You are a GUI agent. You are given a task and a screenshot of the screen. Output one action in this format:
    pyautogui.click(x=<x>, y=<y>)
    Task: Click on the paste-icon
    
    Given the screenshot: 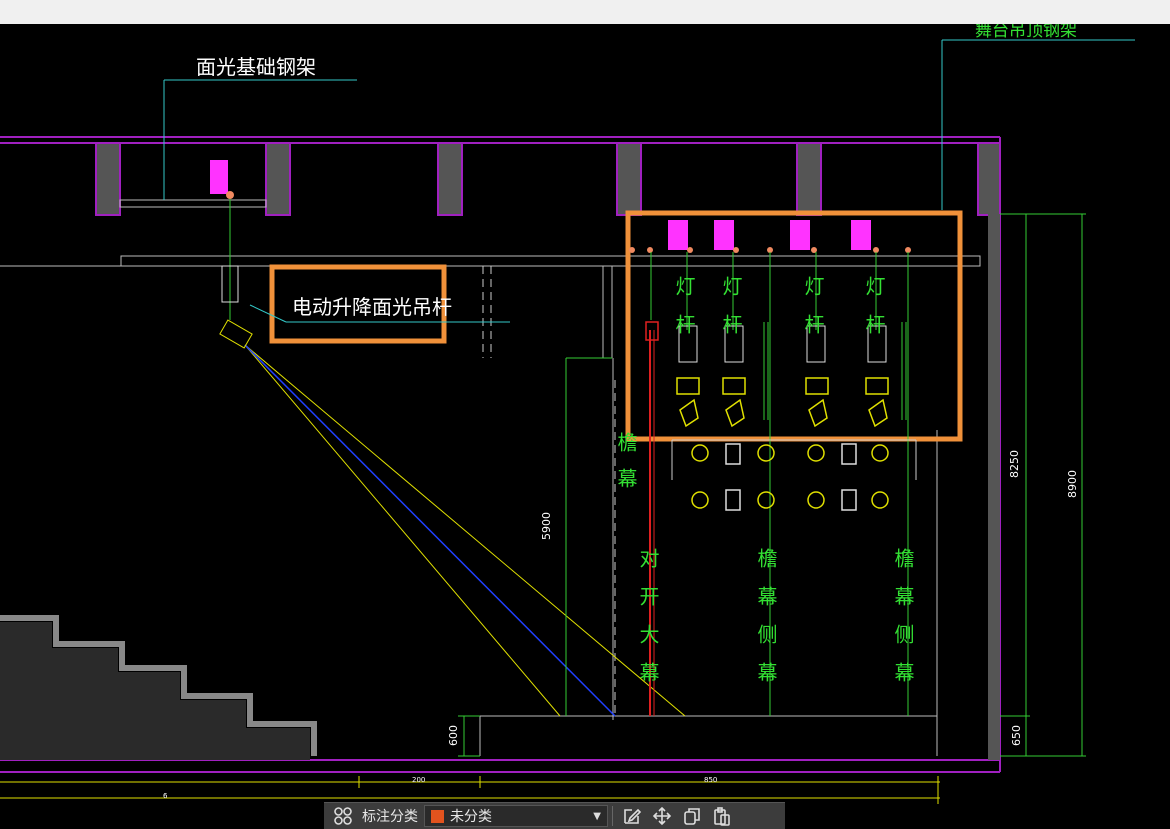 What is the action you would take?
    pyautogui.click(x=722, y=816)
    